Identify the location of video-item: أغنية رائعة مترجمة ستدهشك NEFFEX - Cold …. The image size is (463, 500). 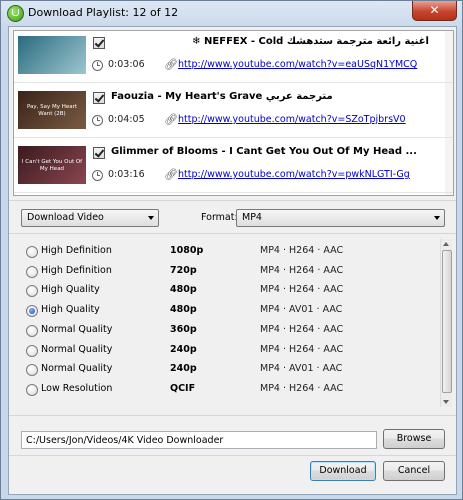
(233, 57).